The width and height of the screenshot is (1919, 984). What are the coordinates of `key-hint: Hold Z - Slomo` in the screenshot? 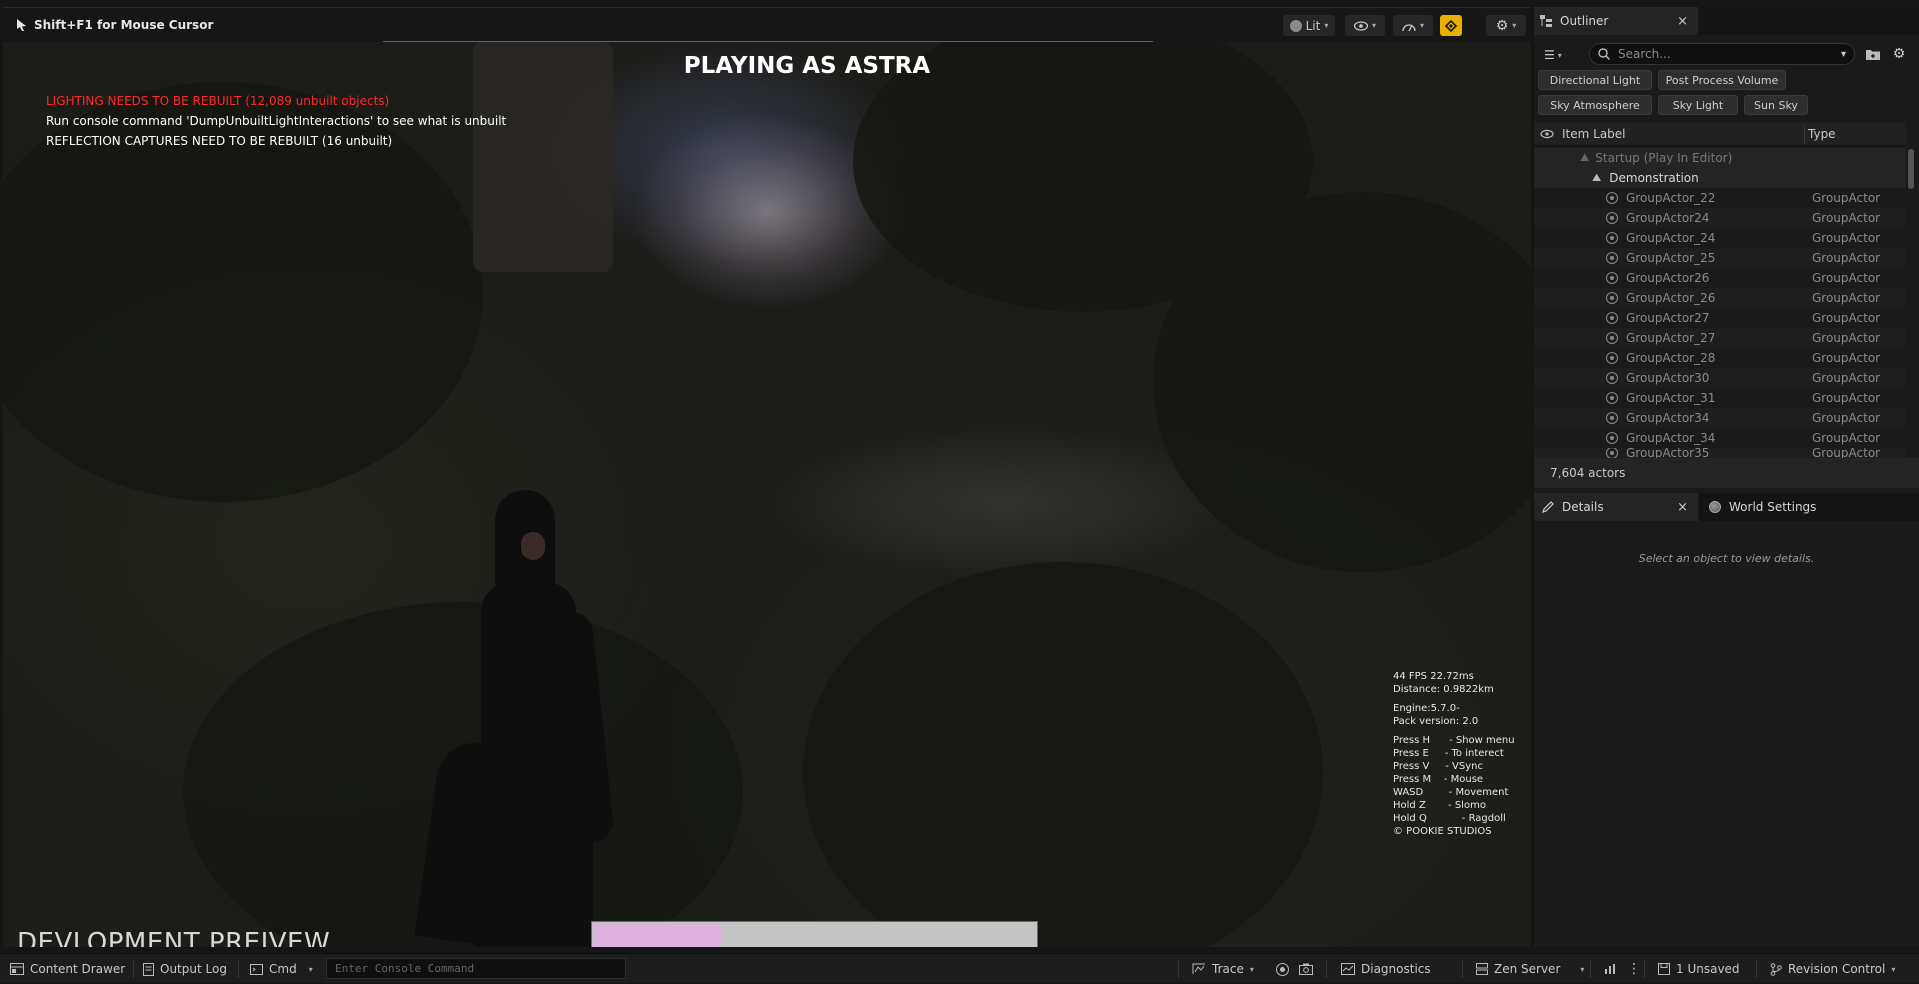 It's located at (1439, 805).